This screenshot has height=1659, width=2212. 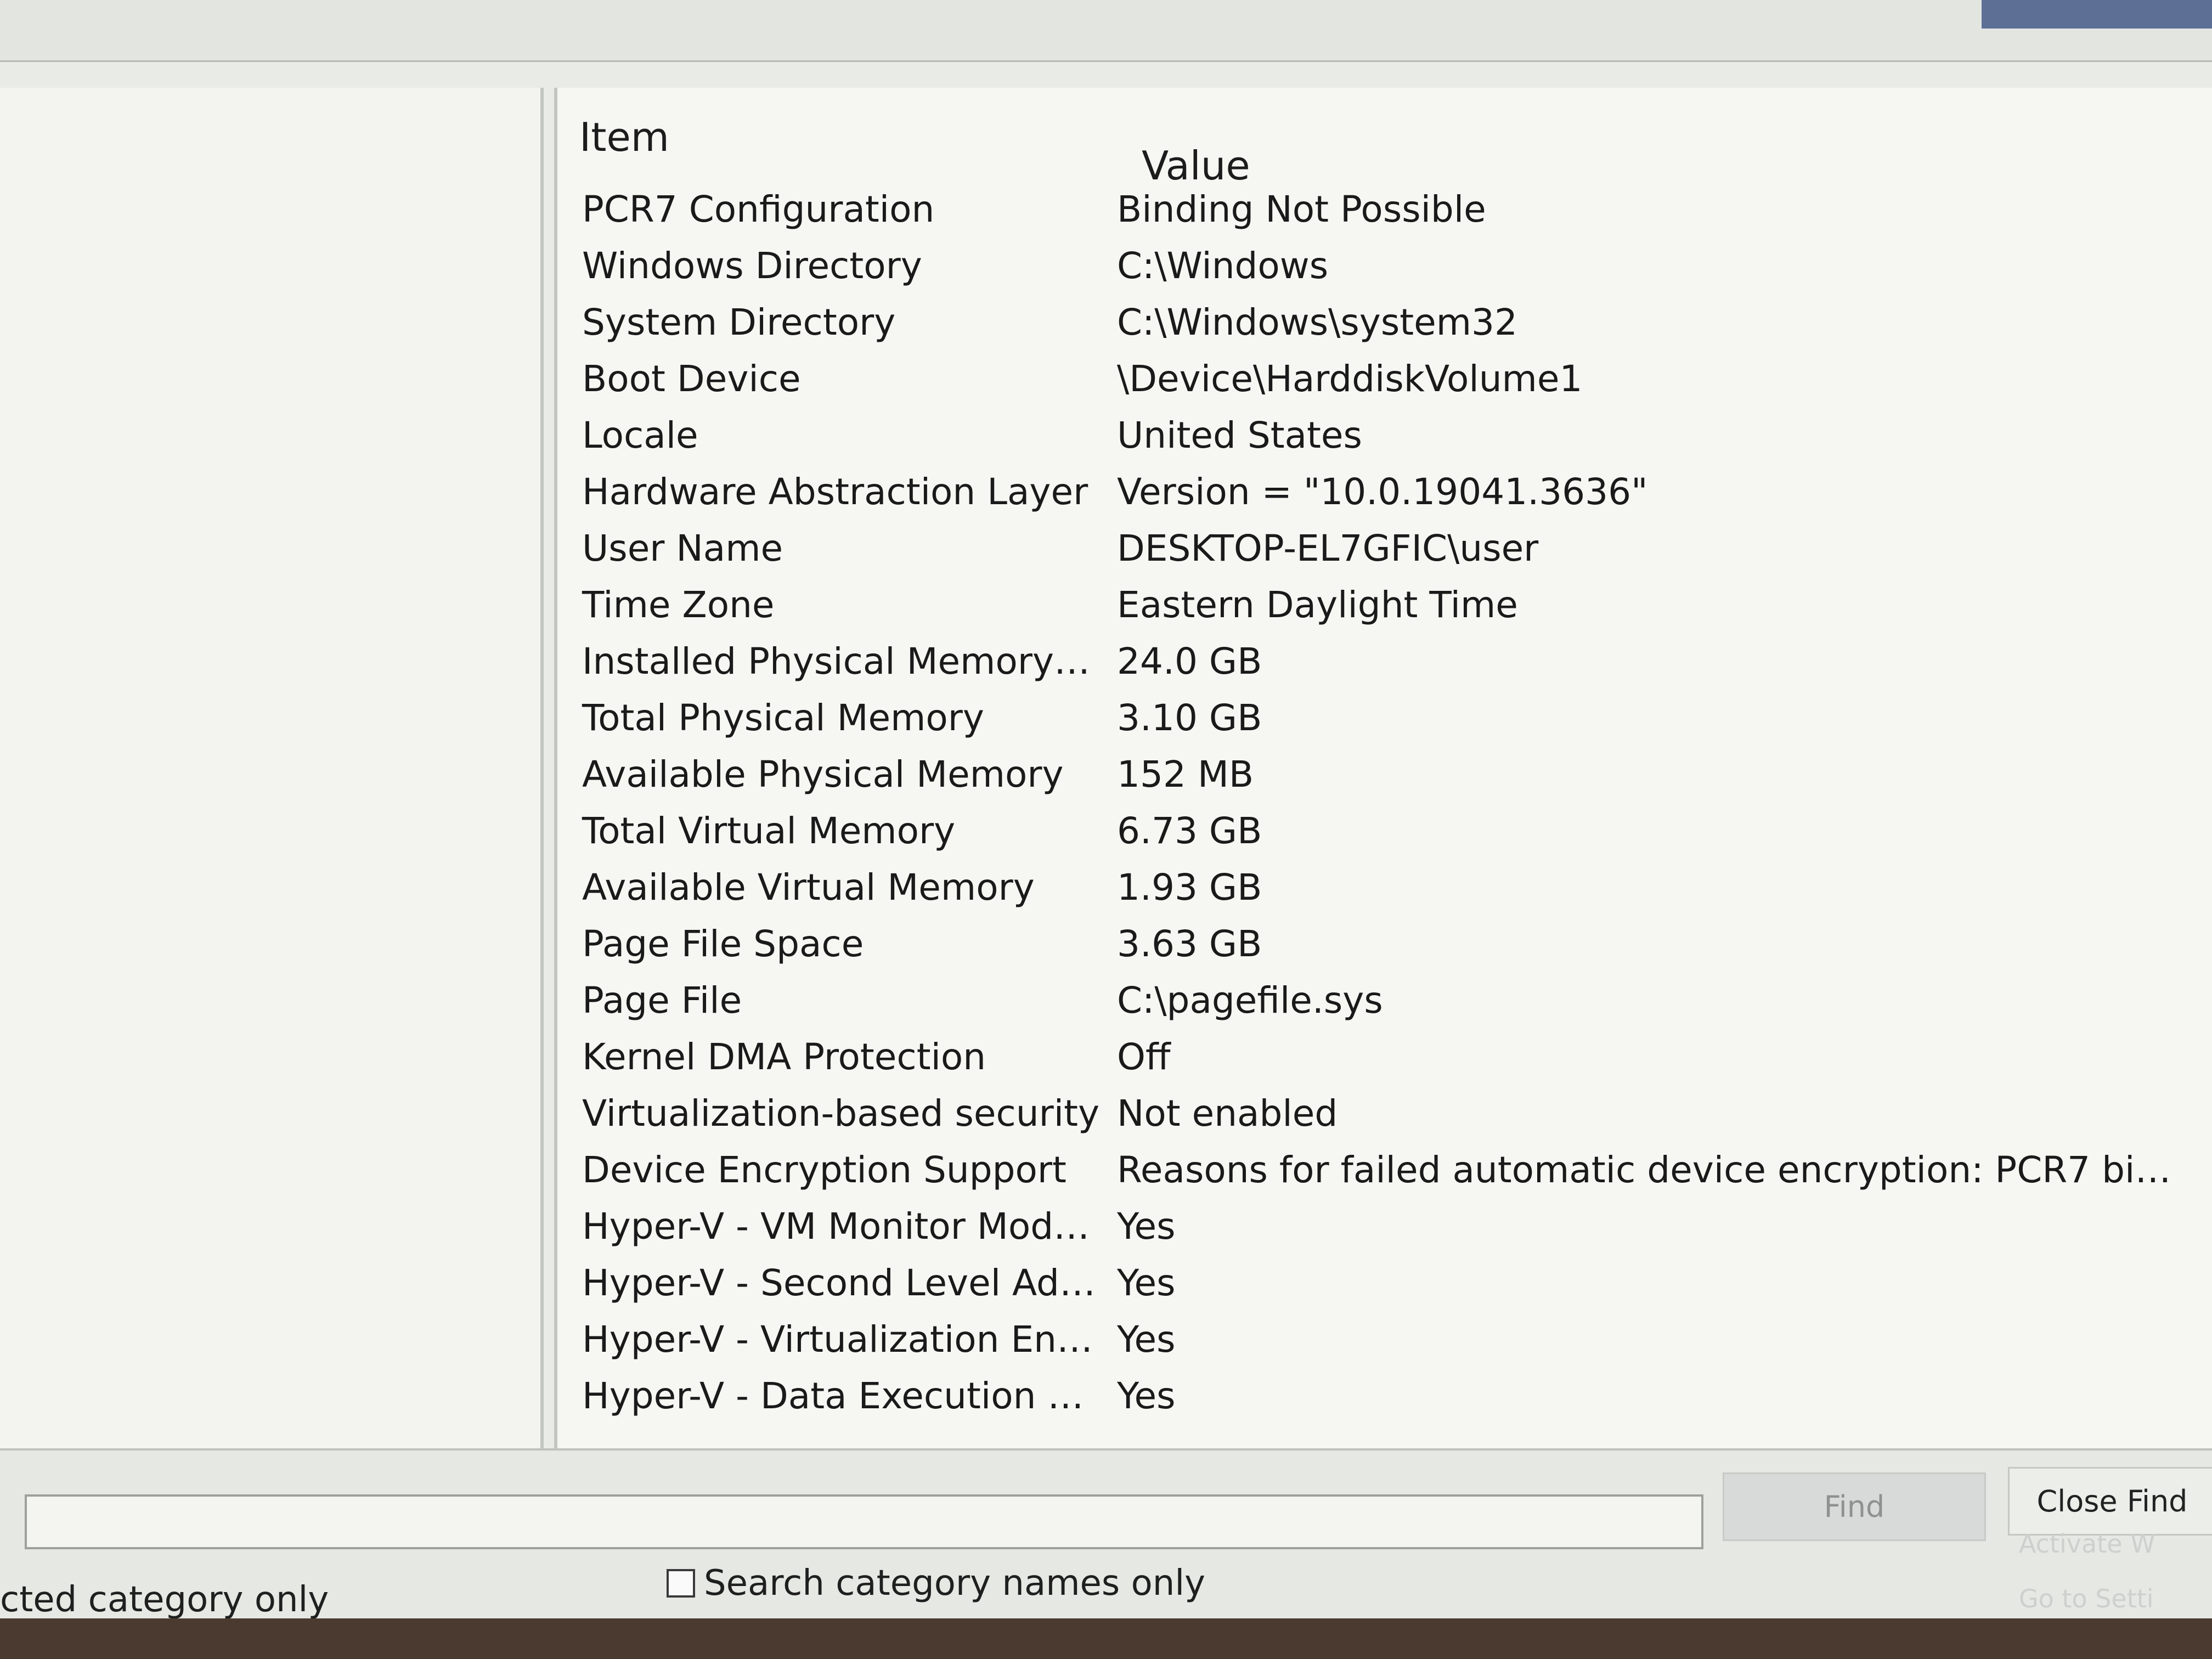 I want to click on search-category-names-option: Search category names only, so click(x=936, y=1583).